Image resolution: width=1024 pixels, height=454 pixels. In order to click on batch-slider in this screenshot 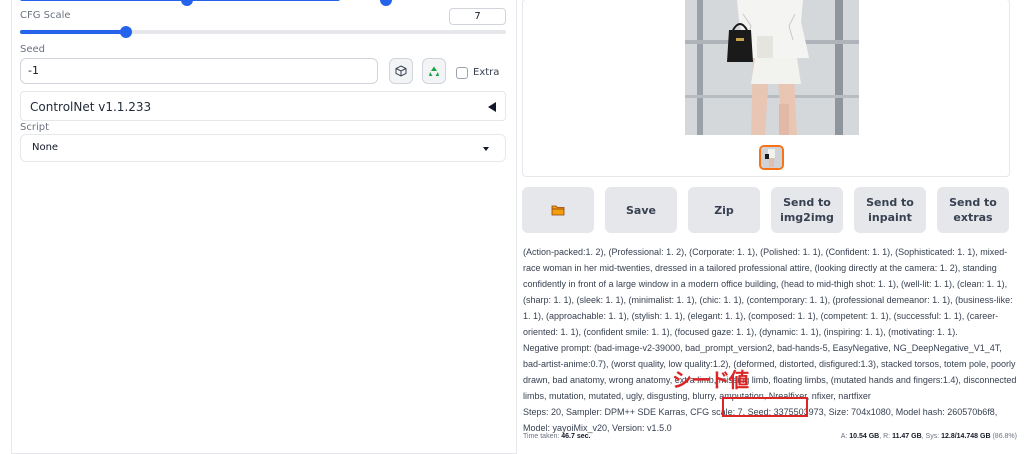, I will do `click(445, 3)`.